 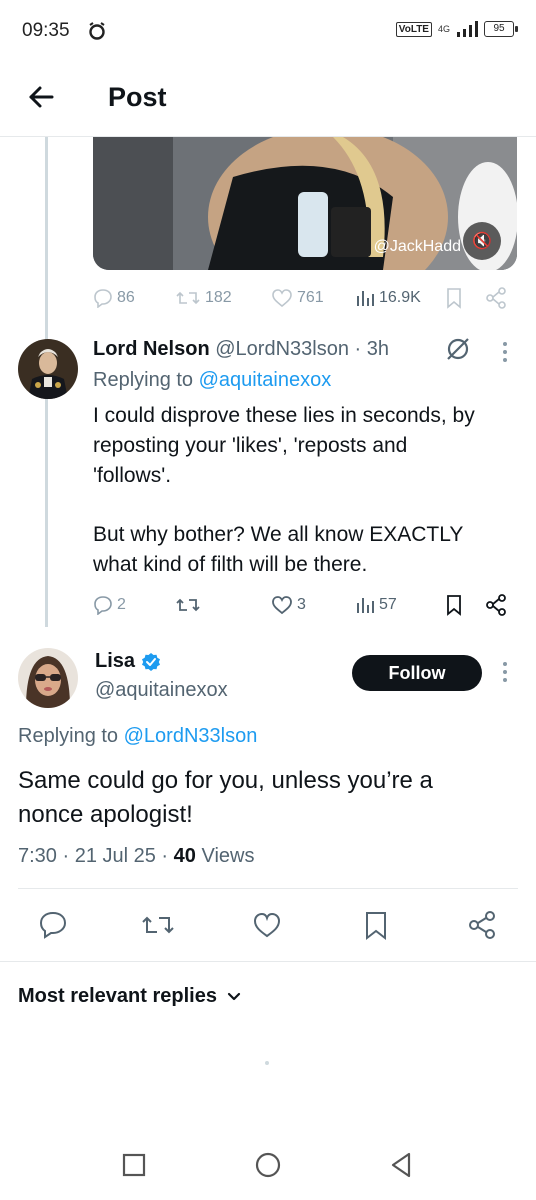 What do you see at coordinates (115, 661) in the screenshot?
I see `post-author-name: Lisa` at bounding box center [115, 661].